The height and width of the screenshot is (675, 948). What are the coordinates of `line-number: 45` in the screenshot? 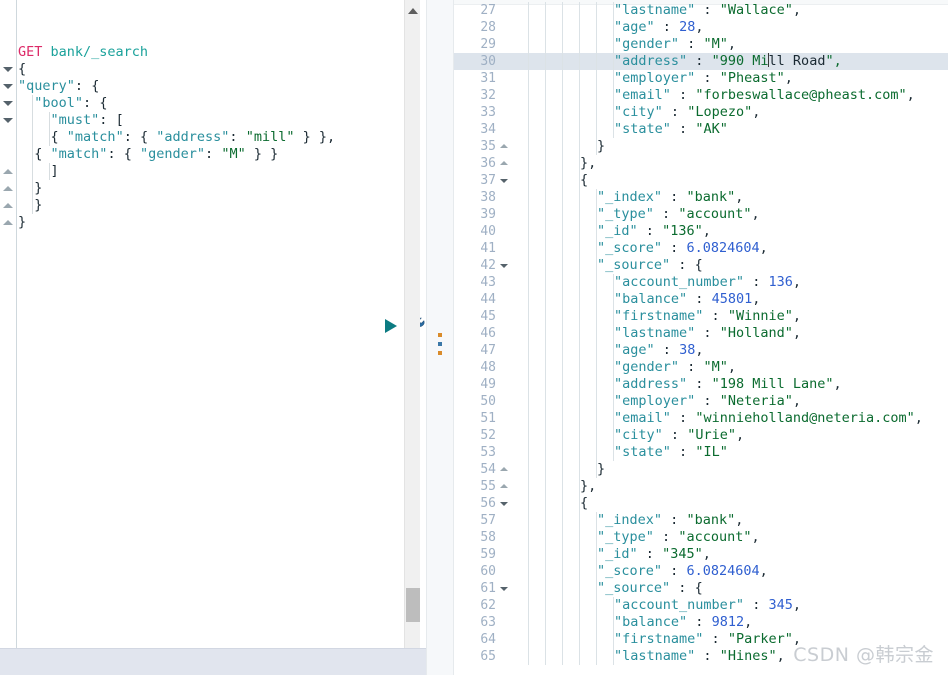 It's located at (488, 316).